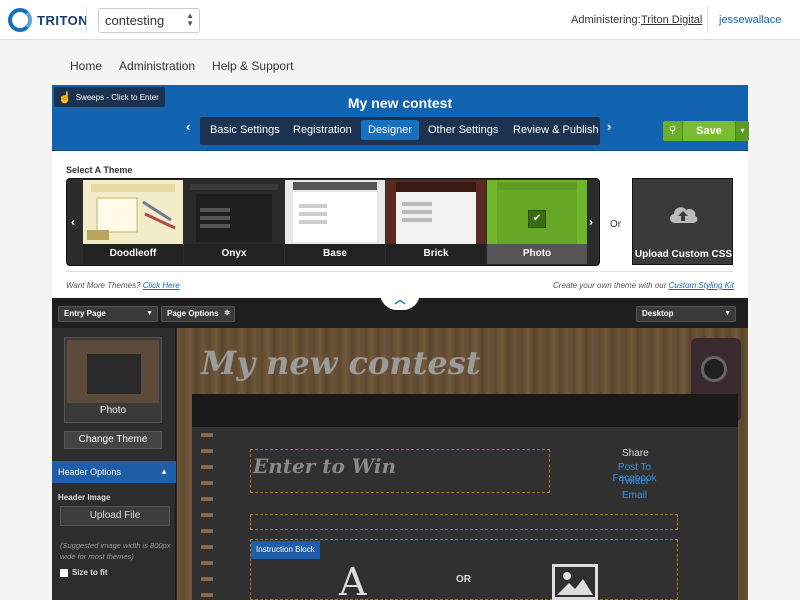 The height and width of the screenshot is (600, 800). What do you see at coordinates (133, 212) in the screenshot?
I see `theme-doodleoff-thumbnail` at bounding box center [133, 212].